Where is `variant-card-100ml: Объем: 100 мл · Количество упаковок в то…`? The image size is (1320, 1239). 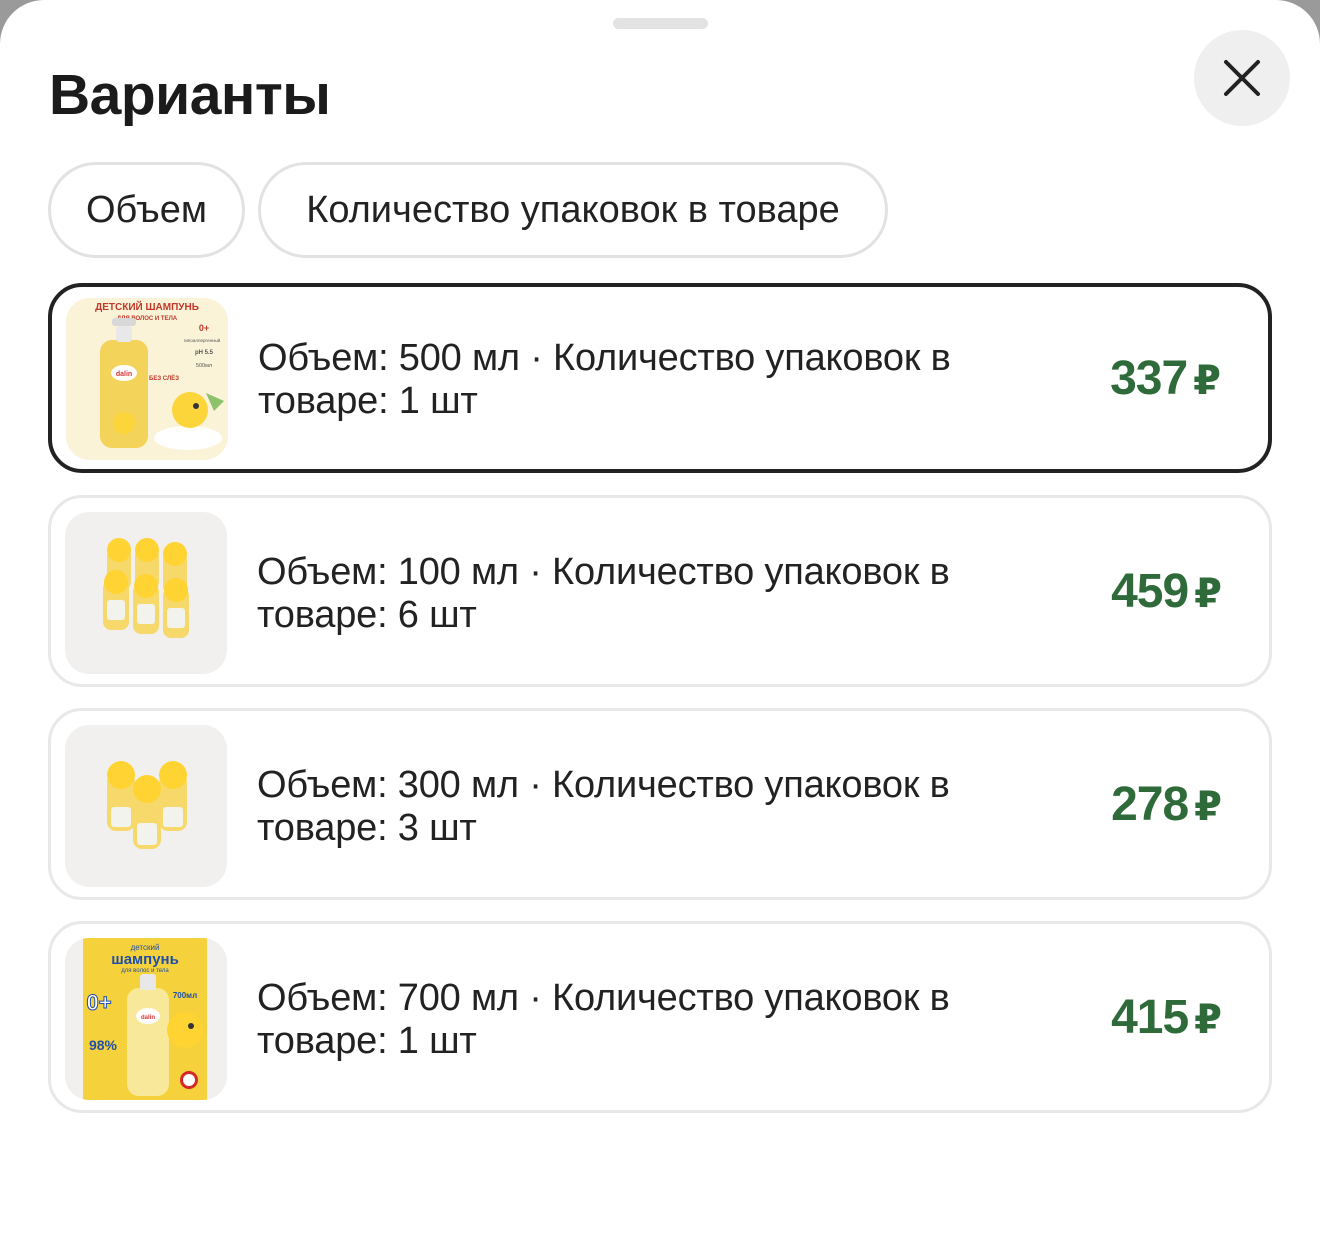
variant-card-100ml: Объем: 100 мл · Количество упаковок в то… is located at coordinates (660, 591).